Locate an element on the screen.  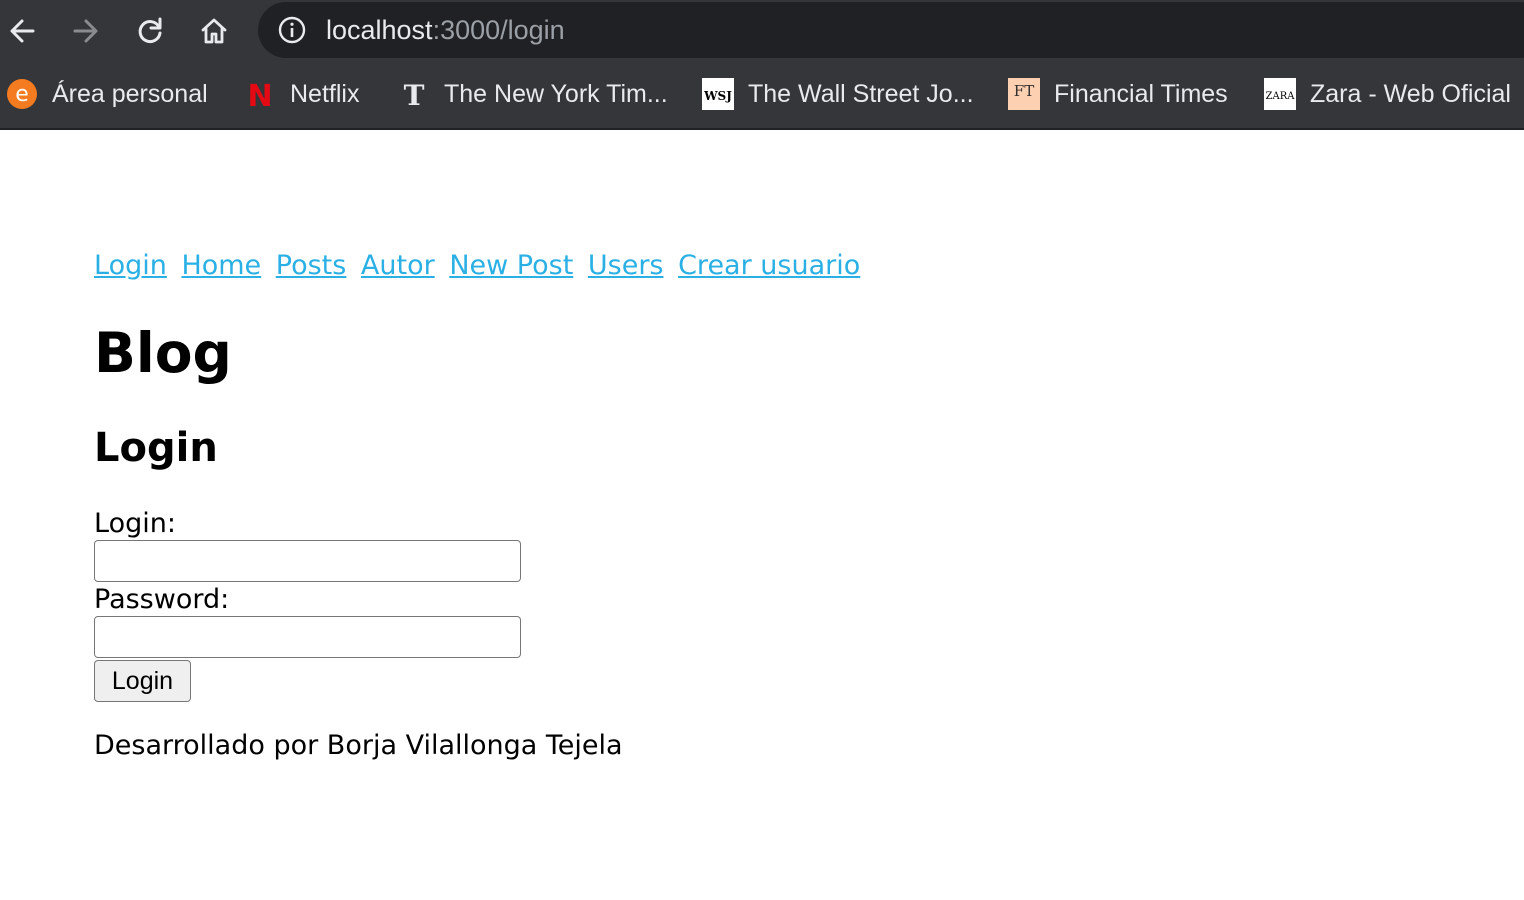
nav-link-home: Home is located at coordinates (221, 265).